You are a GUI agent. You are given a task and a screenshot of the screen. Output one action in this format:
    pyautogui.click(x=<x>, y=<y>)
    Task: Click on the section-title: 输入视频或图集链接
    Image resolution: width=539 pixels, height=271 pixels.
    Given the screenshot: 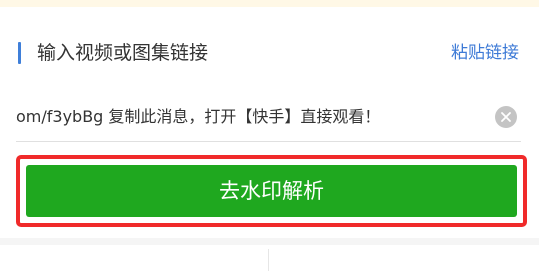 What is the action you would take?
    pyautogui.click(x=123, y=53)
    